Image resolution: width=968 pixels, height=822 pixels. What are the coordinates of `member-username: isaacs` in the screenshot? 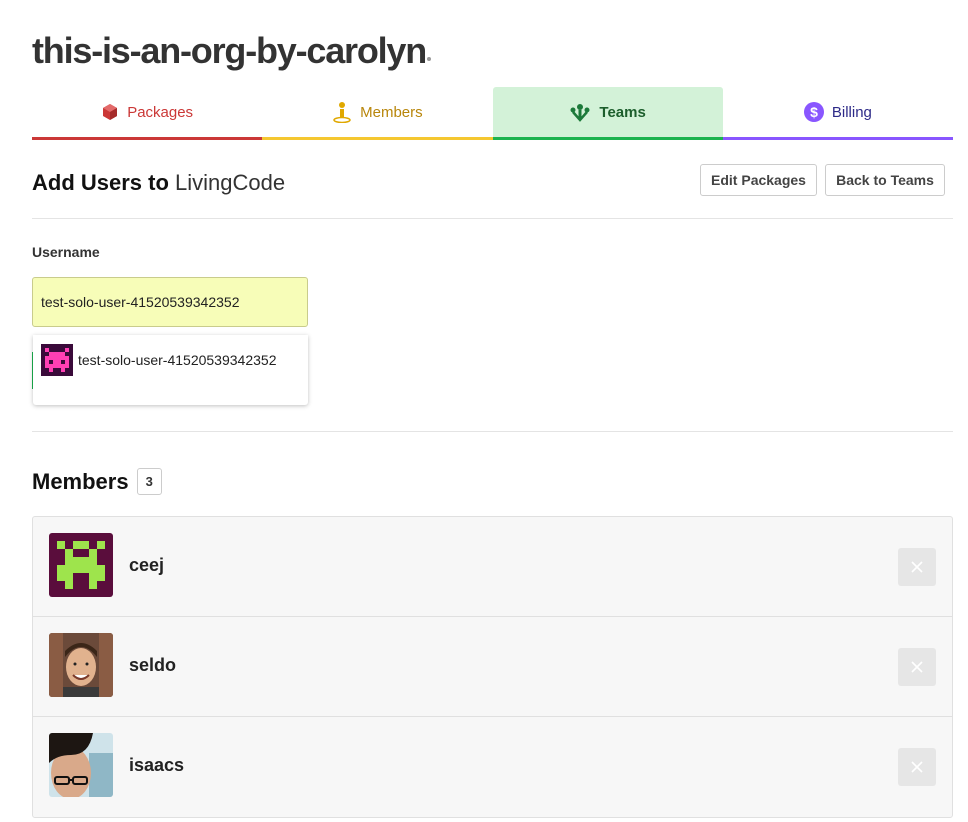 It's located at (156, 765).